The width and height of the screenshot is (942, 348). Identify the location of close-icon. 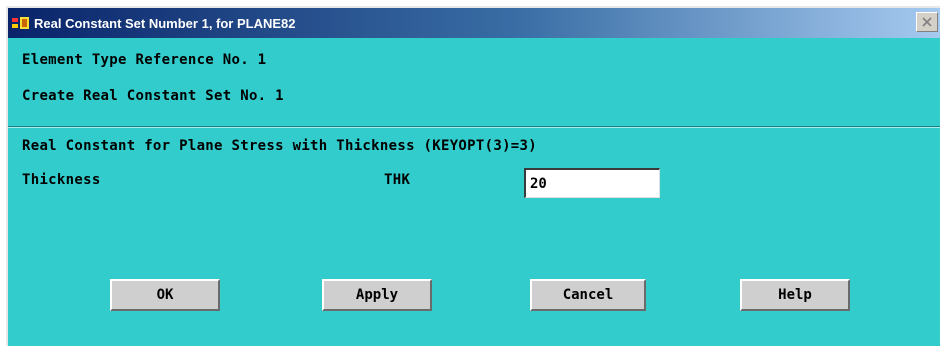
(927, 22).